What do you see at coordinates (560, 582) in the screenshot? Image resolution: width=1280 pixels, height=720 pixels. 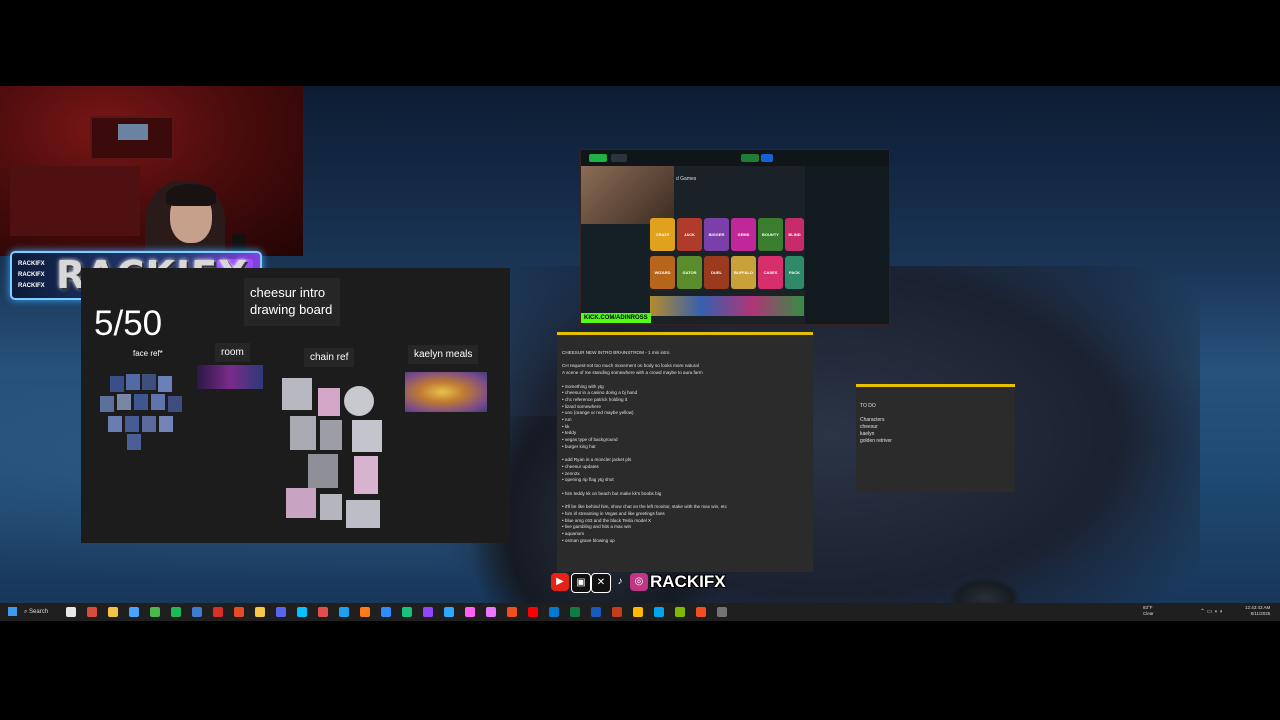 I see `youtube-icon: ▶` at bounding box center [560, 582].